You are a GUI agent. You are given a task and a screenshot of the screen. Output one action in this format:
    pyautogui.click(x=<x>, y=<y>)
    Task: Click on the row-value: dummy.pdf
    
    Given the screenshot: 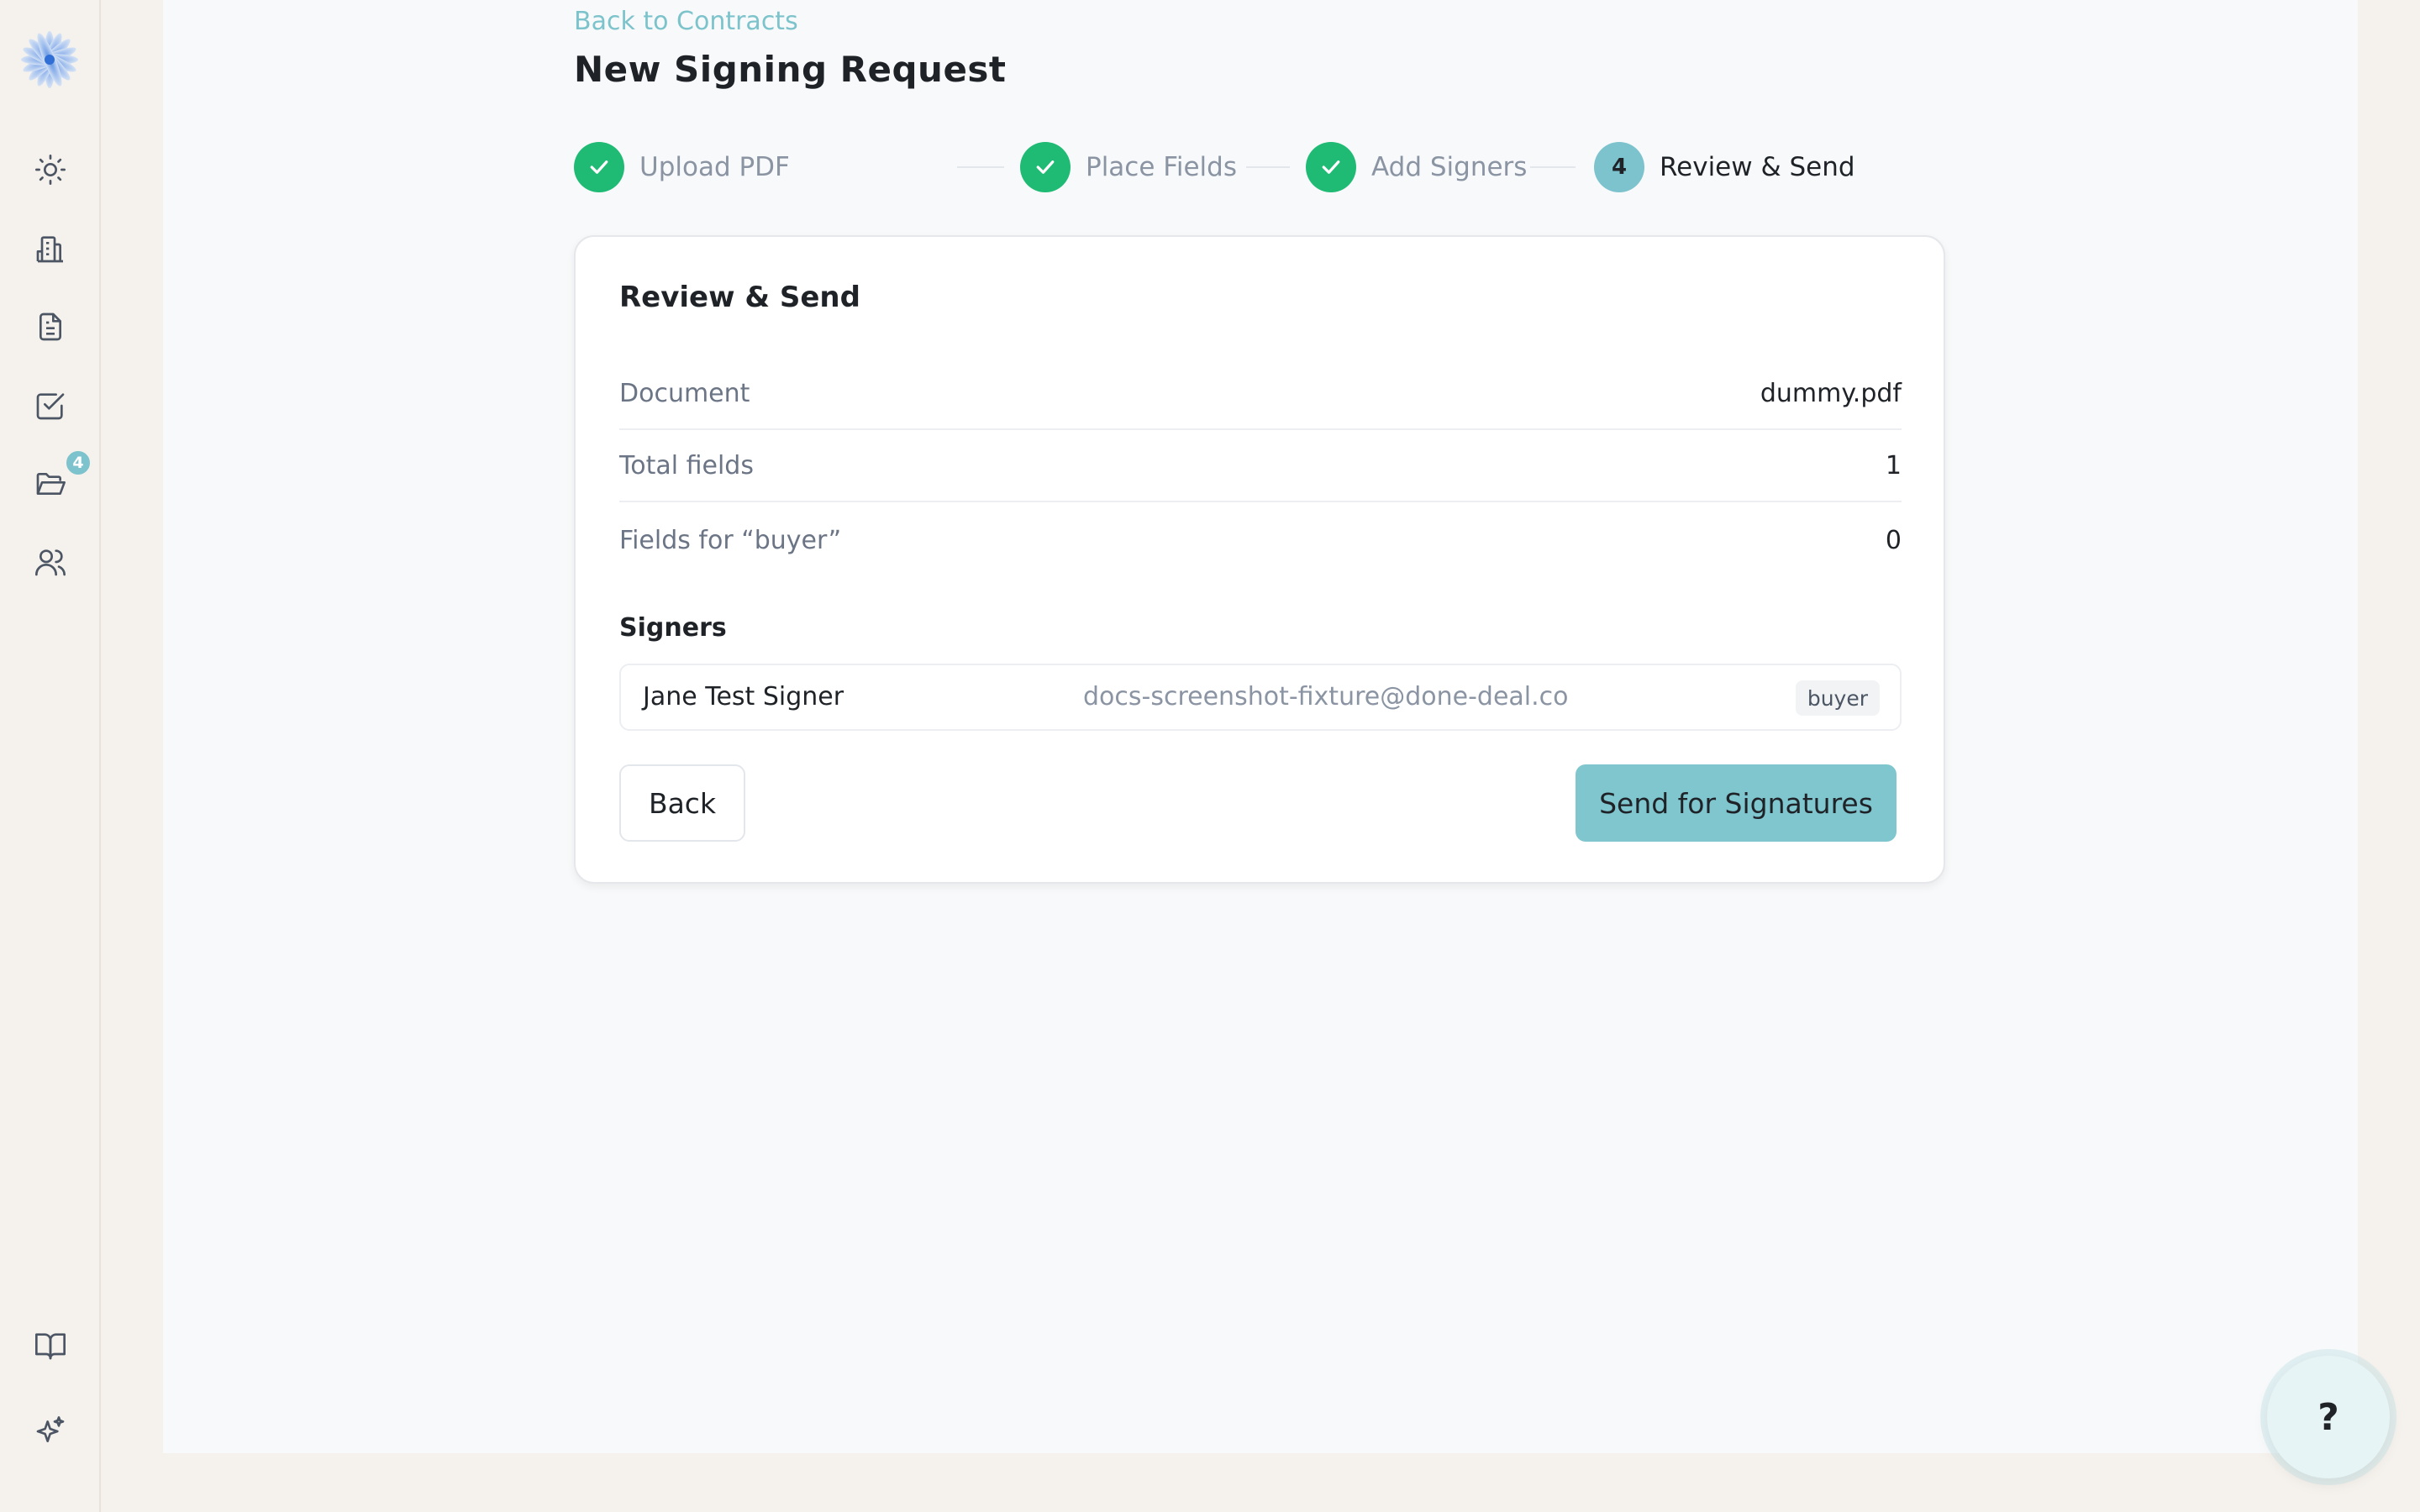 What is the action you would take?
    pyautogui.click(x=1831, y=393)
    